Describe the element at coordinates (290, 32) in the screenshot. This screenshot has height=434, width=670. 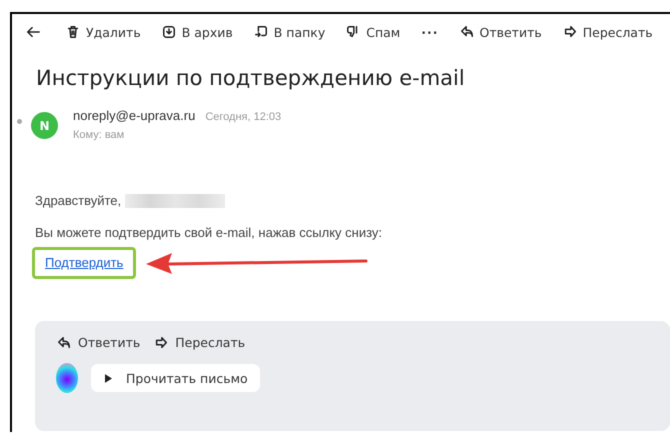
I see `folder-button: В папку` at that location.